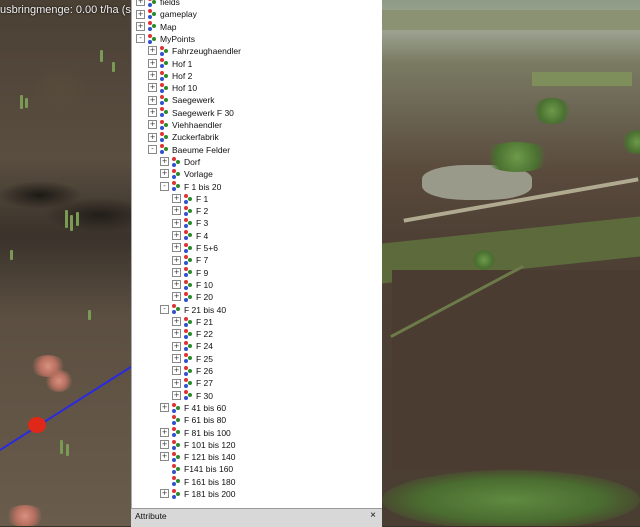  Describe the element at coordinates (192, 284) in the screenshot. I see `tree-node: + F 10` at that location.